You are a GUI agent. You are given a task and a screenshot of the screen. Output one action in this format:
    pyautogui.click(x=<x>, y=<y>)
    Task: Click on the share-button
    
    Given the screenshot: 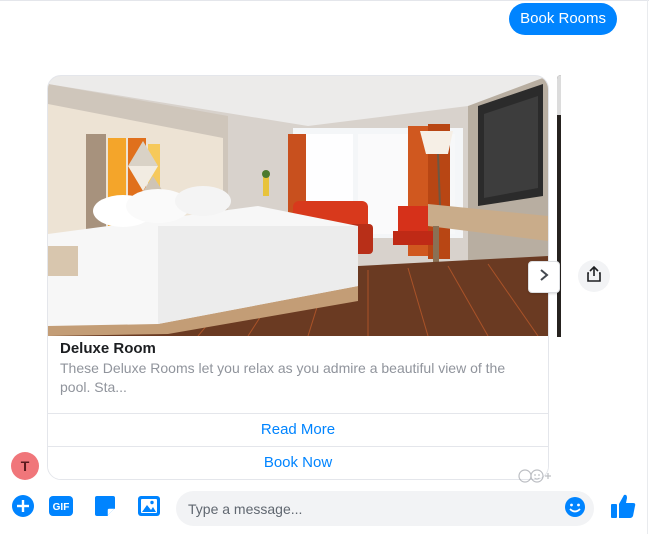 What is the action you would take?
    pyautogui.click(x=594, y=276)
    